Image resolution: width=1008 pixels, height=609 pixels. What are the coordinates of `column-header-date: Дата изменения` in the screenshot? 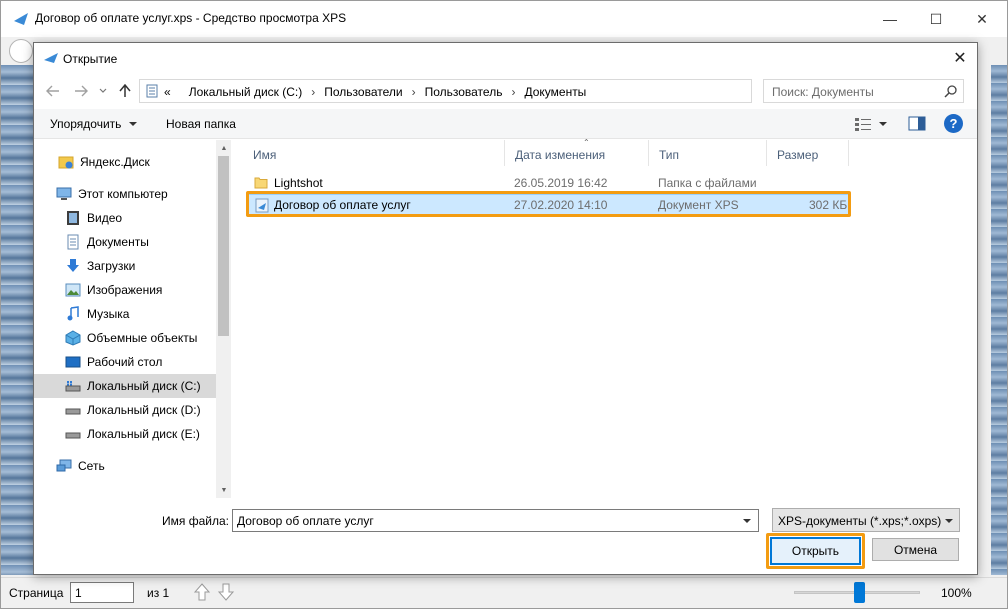 It's located at (577, 153).